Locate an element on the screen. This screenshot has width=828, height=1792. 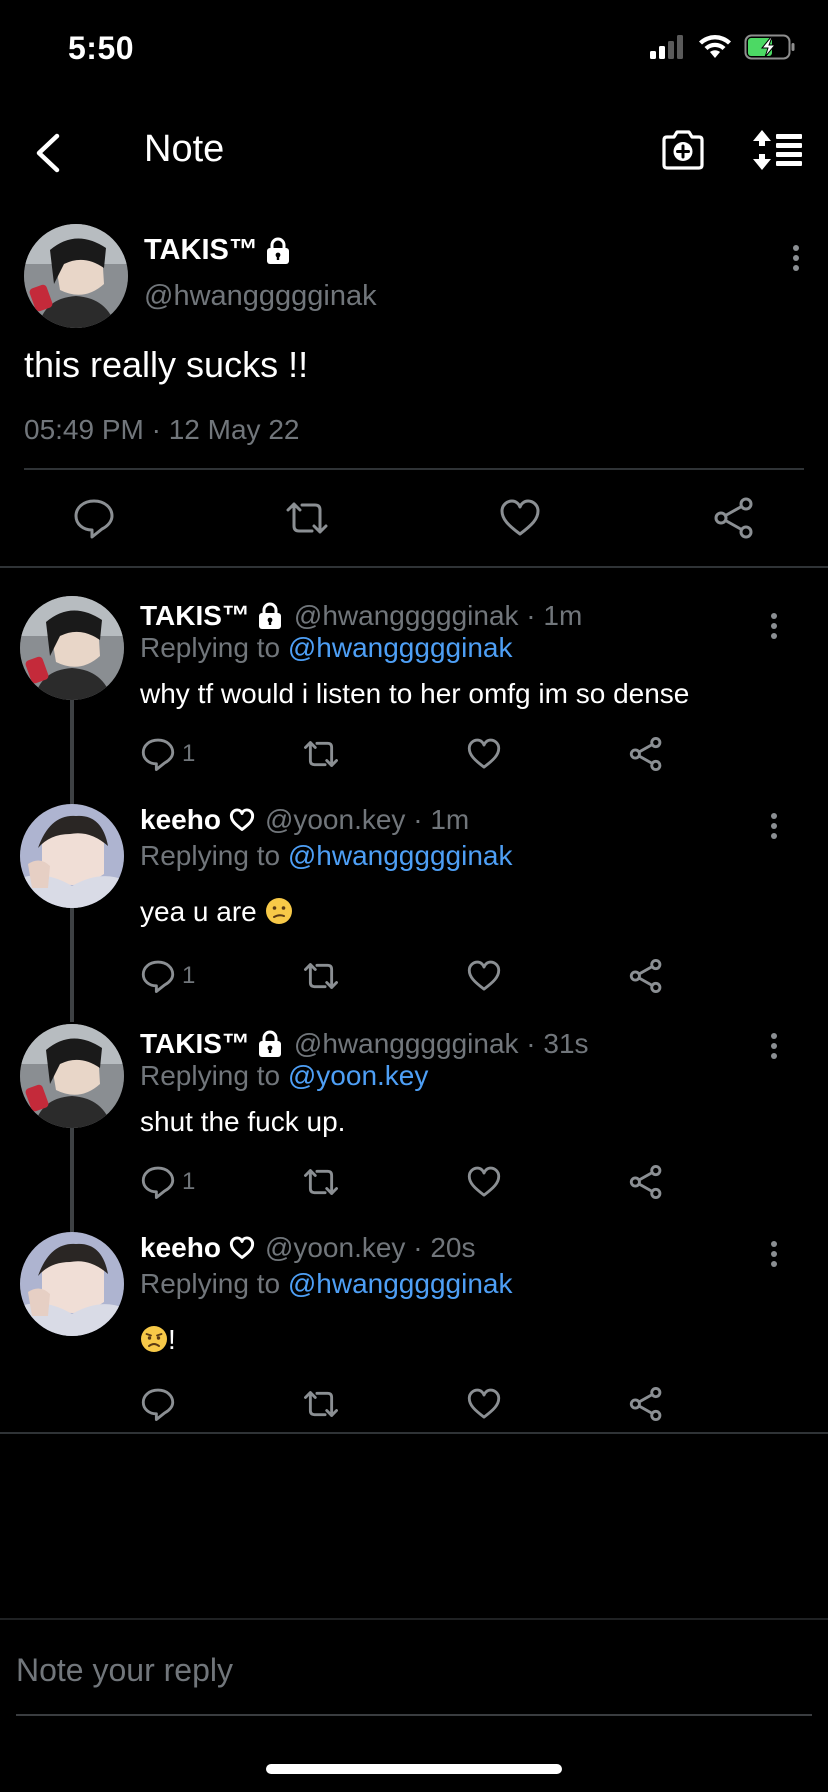
nav-bar: Note is located at coordinates (414, 152).